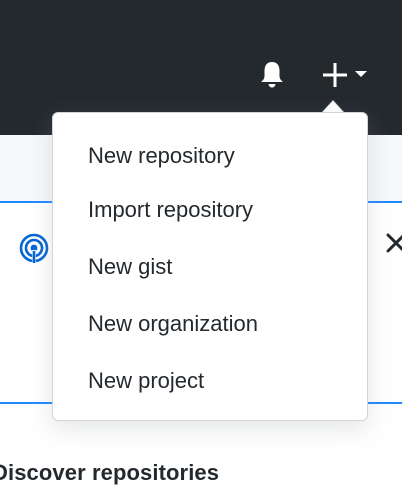  Describe the element at coordinates (272, 75) in the screenshot. I see `bell-icon` at that location.